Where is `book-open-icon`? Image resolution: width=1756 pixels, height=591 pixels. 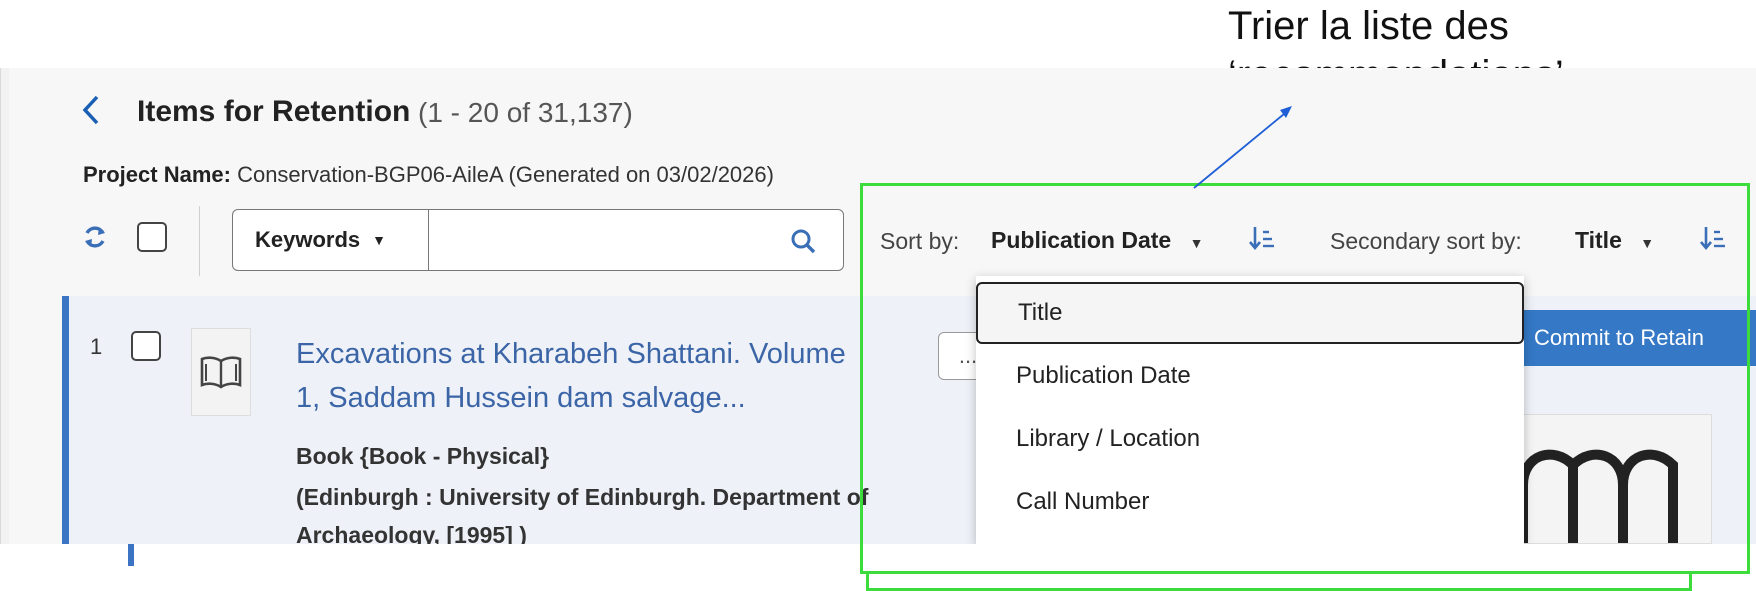 book-open-icon is located at coordinates (221, 372).